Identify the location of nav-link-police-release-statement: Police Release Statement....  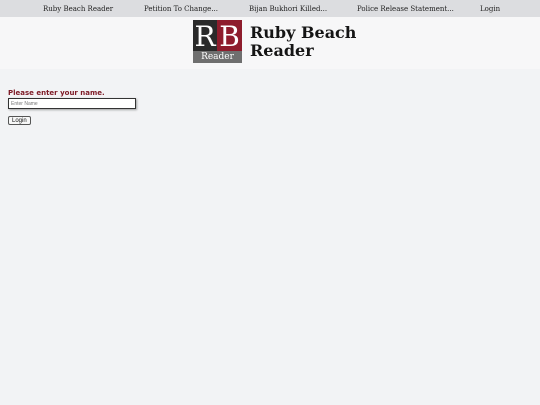
(405, 8).